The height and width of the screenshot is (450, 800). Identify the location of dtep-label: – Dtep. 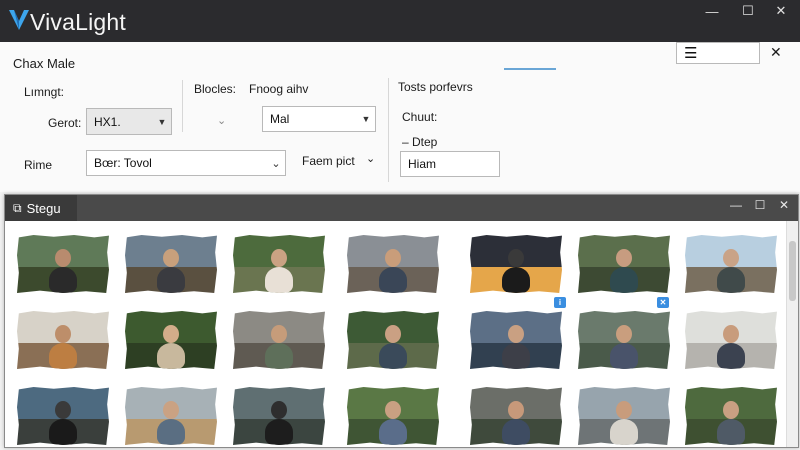
(420, 142).